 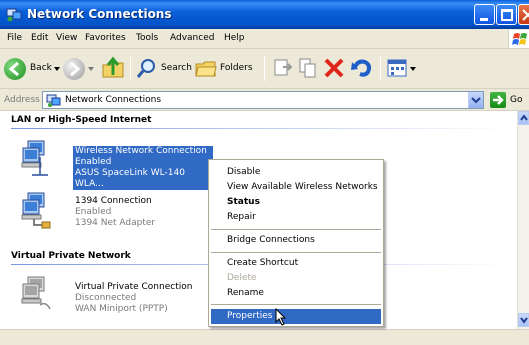 What do you see at coordinates (41, 68) in the screenshot?
I see `back-label: Back` at bounding box center [41, 68].